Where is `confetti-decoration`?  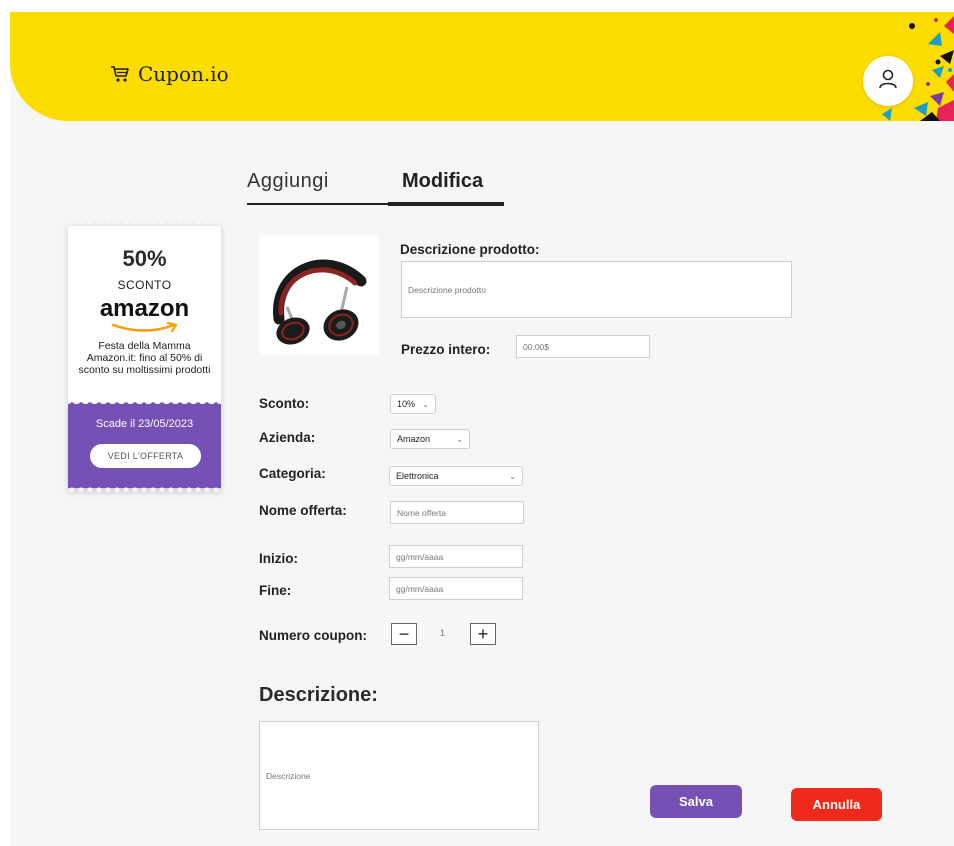
confetti-decoration is located at coordinates (918, 68).